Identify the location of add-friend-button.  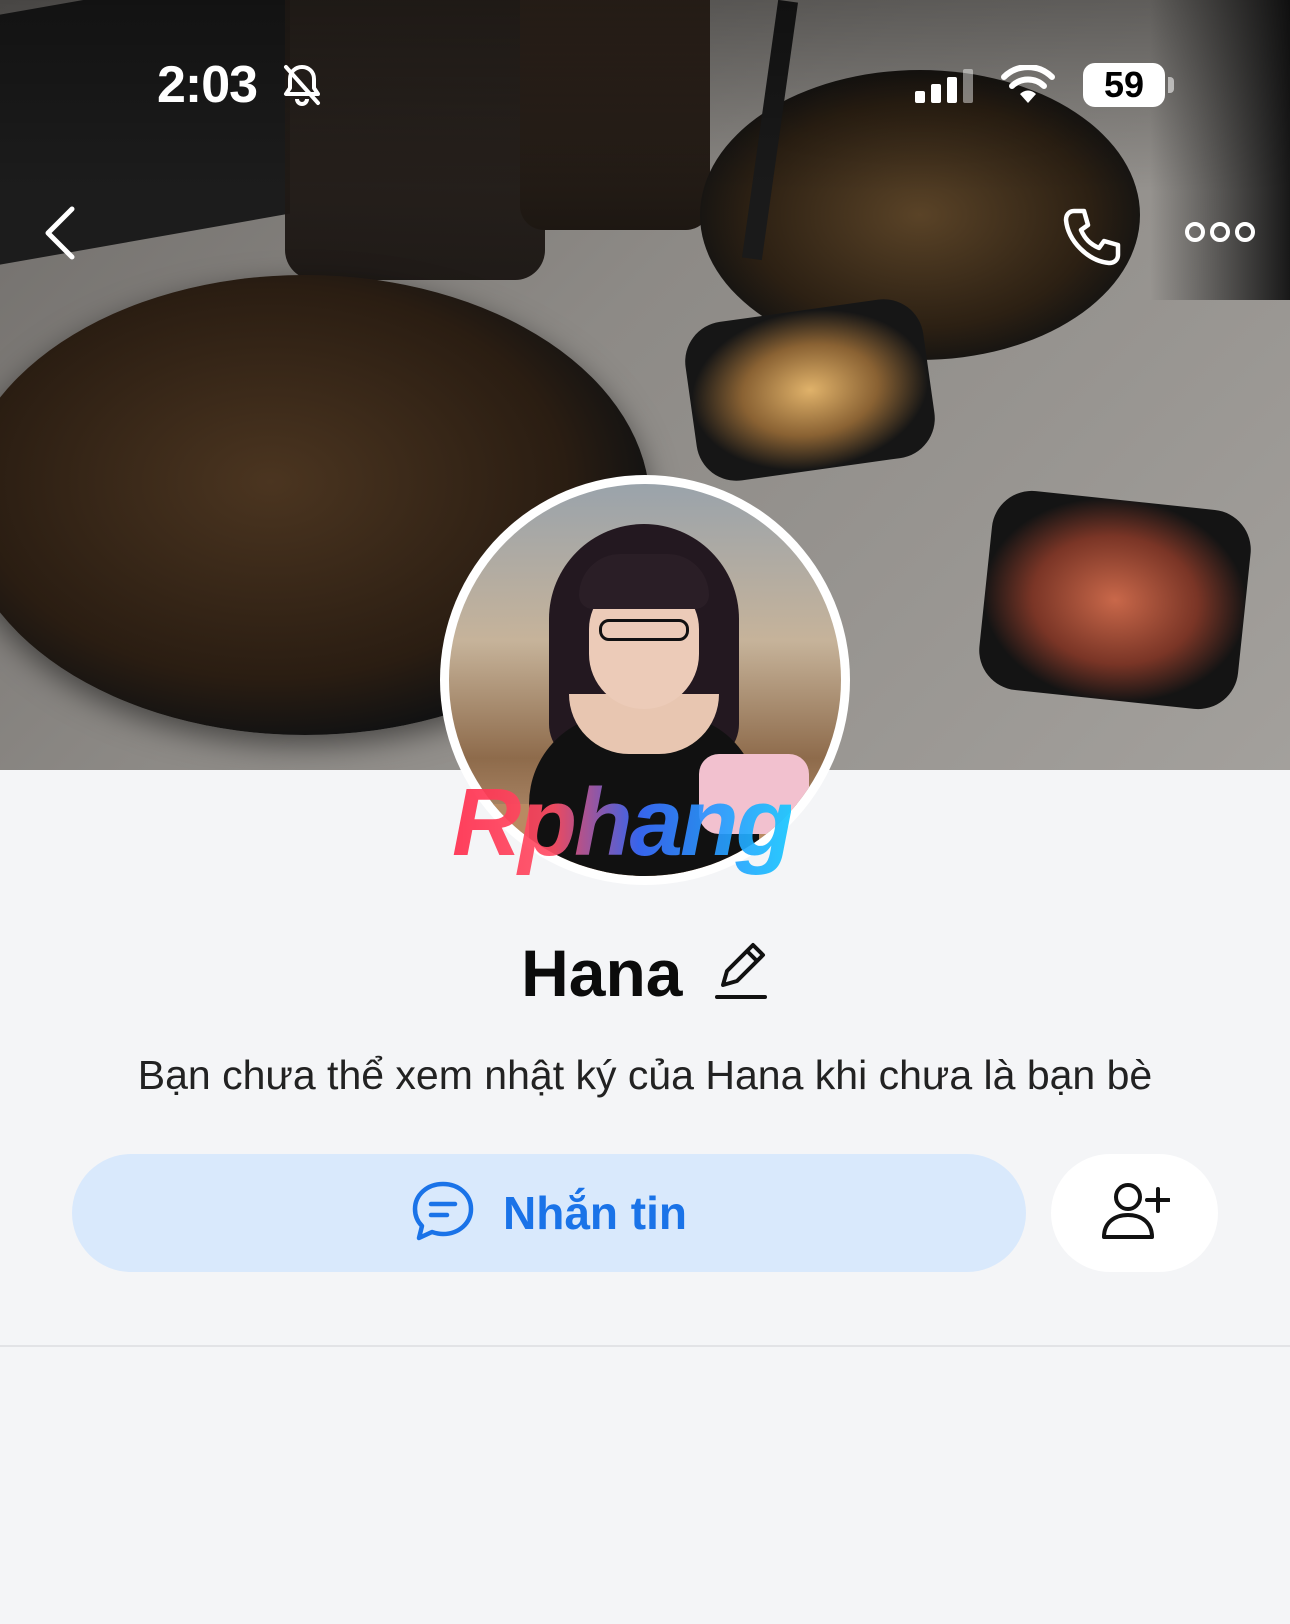
(1134, 1213).